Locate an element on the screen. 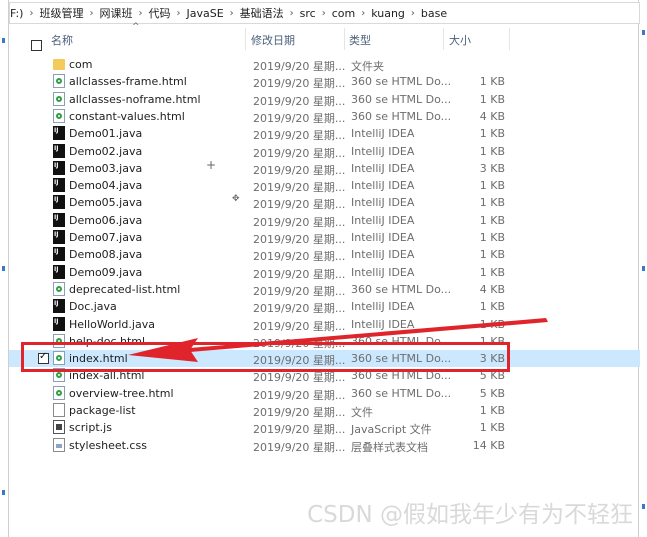 Image resolution: width=647 pixels, height=537 pixels. breadcrumb-item: src is located at coordinates (308, 13).